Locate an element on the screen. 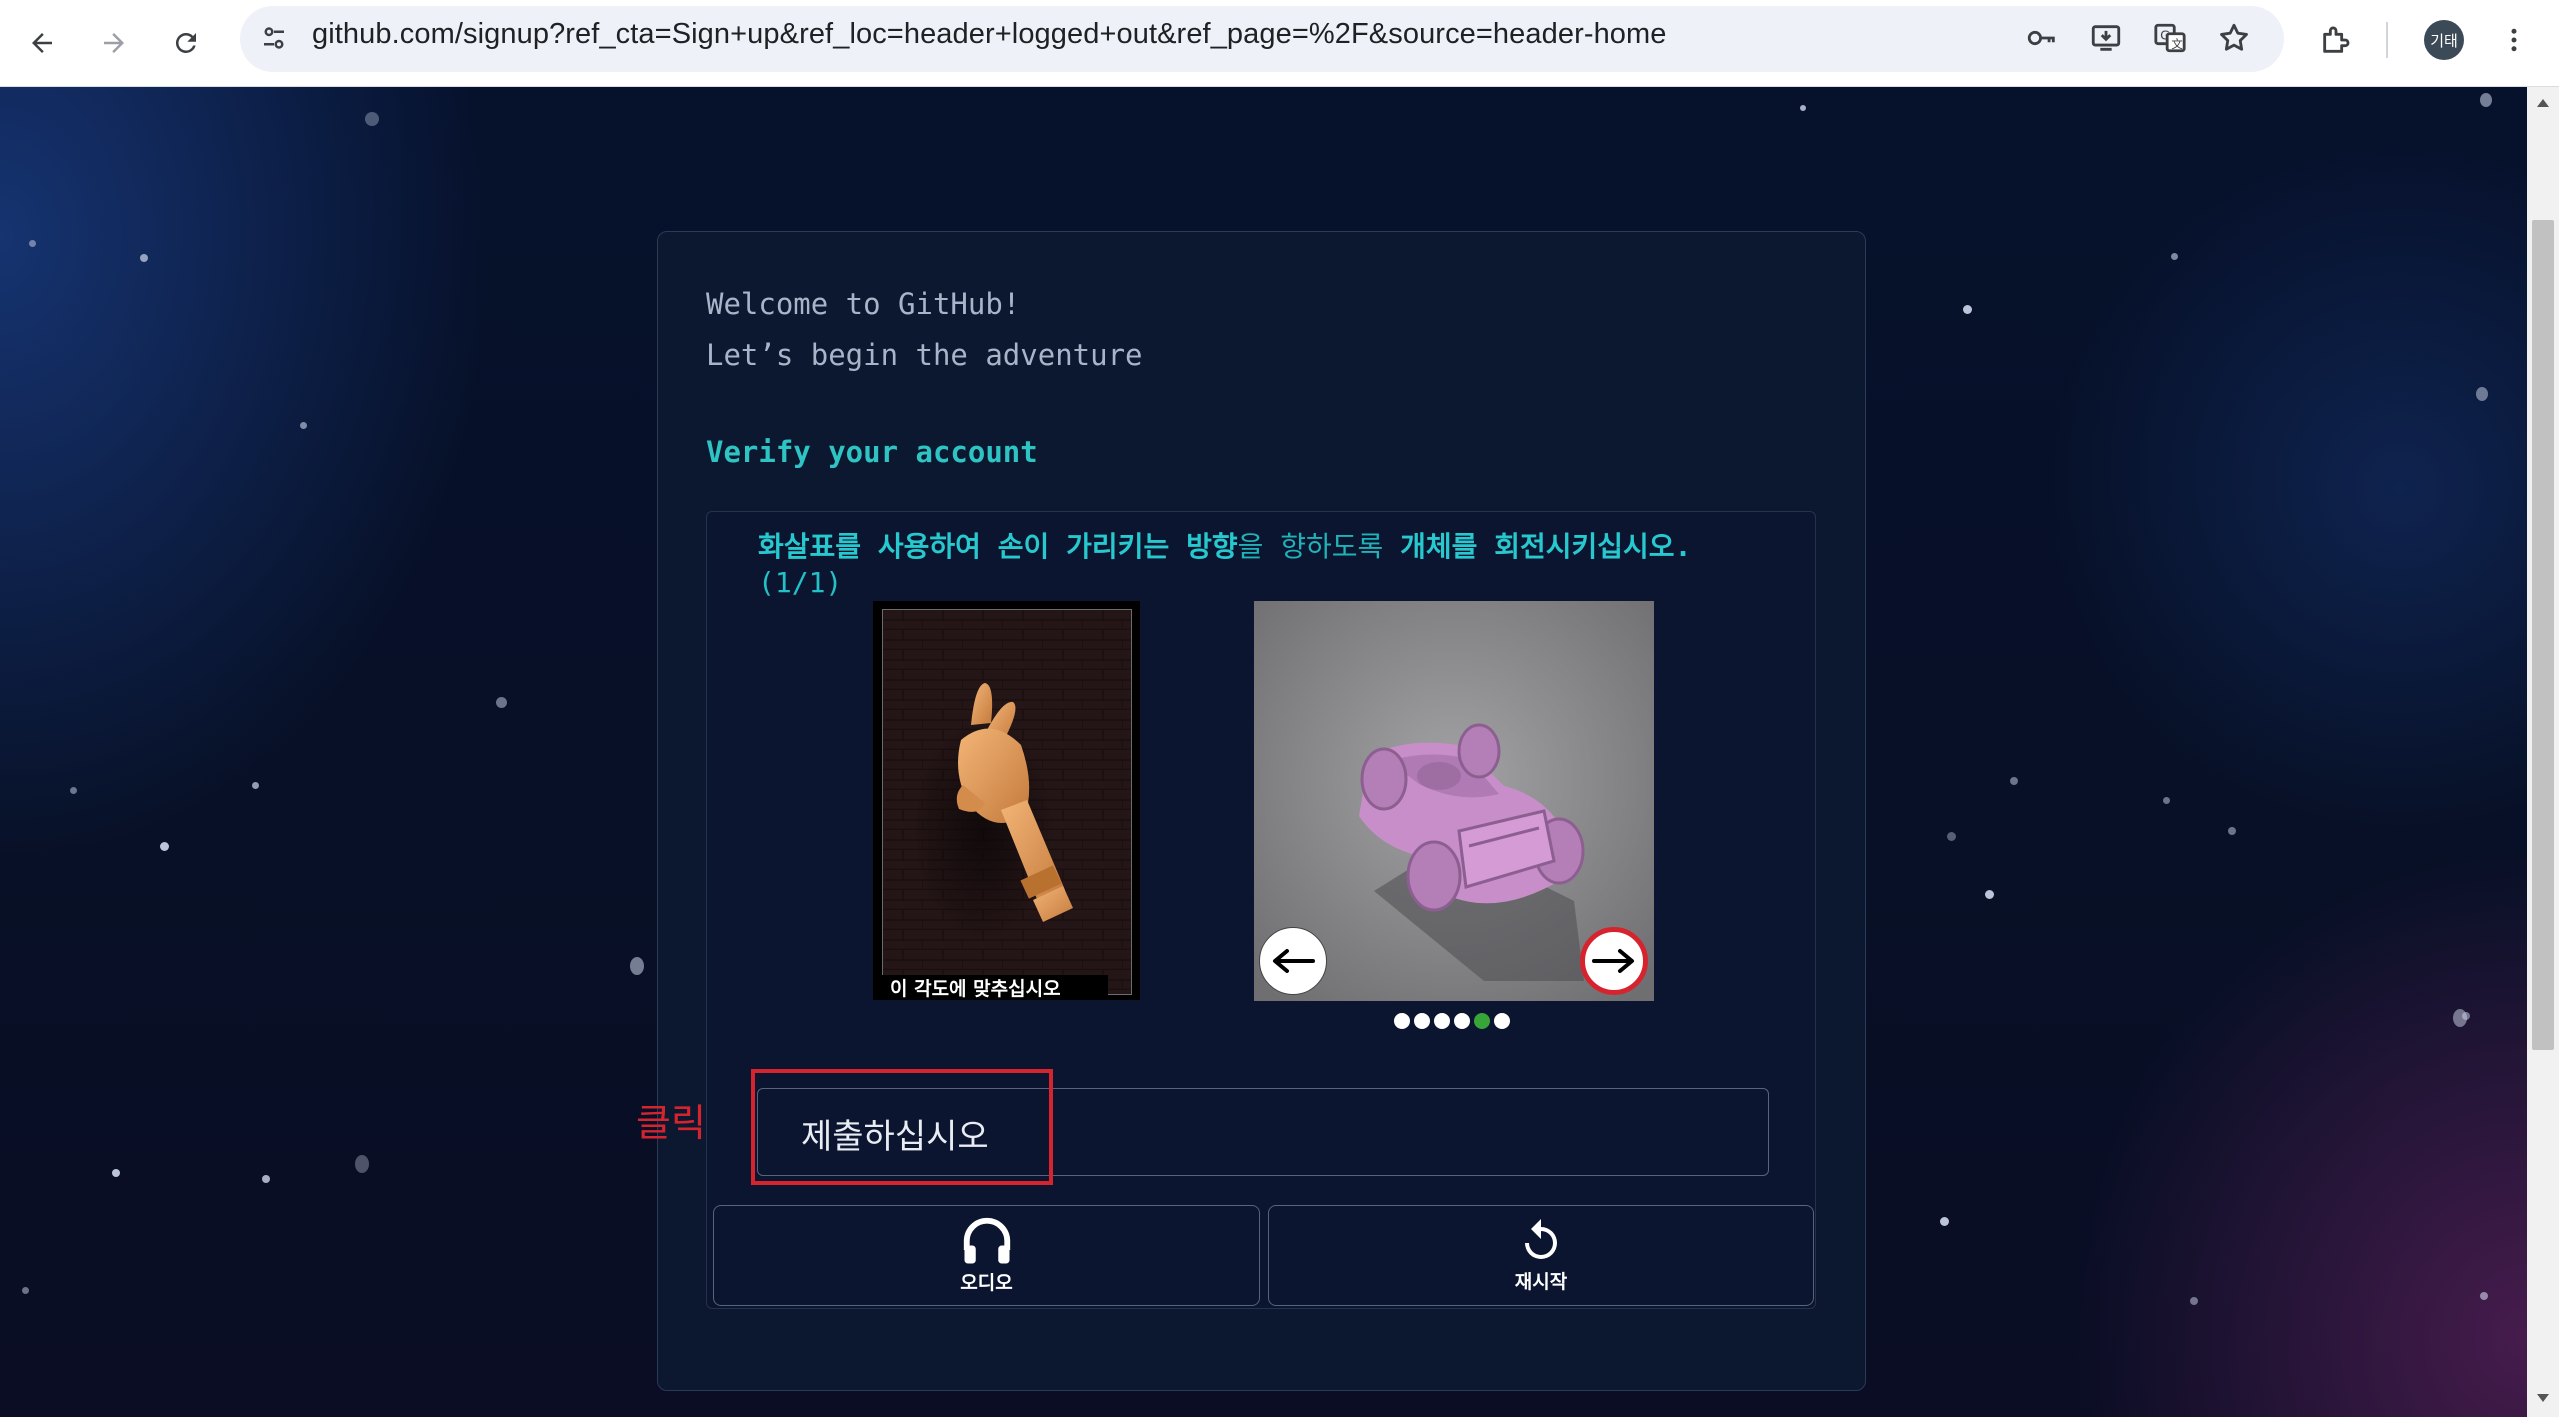 The image size is (2559, 1417). instruction-connector: 을 향하도록 is located at coordinates (1319, 546).